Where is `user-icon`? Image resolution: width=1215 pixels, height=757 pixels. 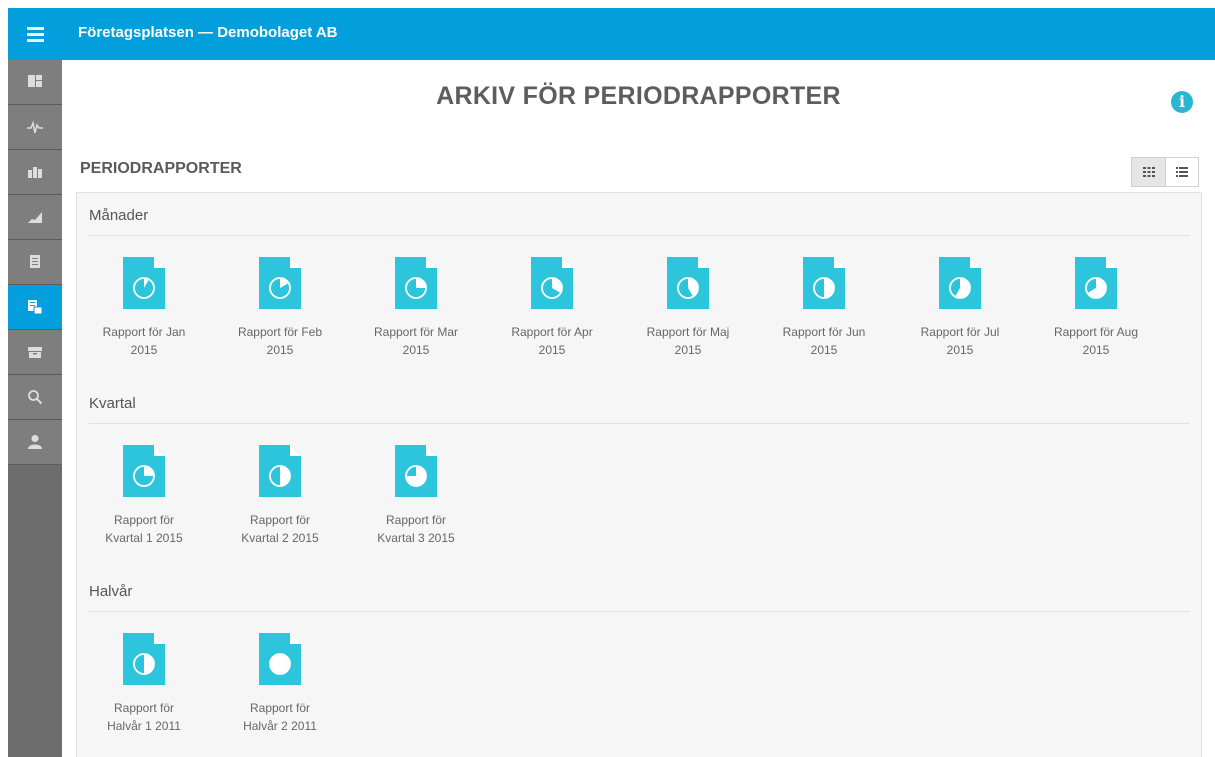 user-icon is located at coordinates (35, 442).